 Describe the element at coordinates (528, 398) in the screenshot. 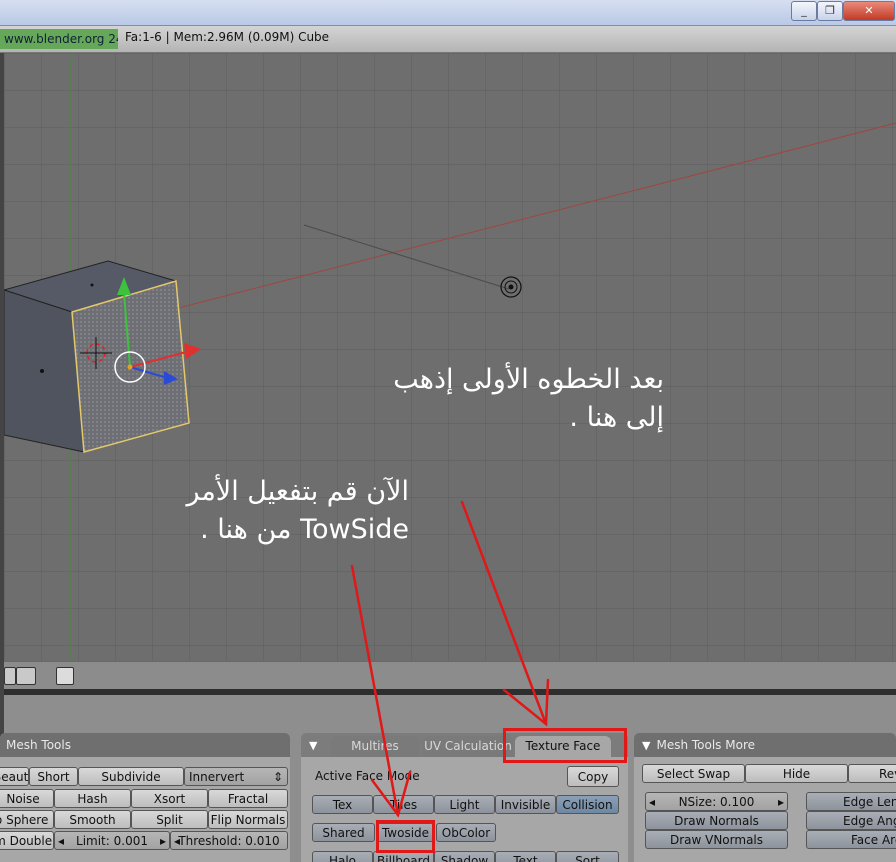

I see `annotation-step-text: بعد الخطوه الأولى إذهب إلى هنا .` at that location.